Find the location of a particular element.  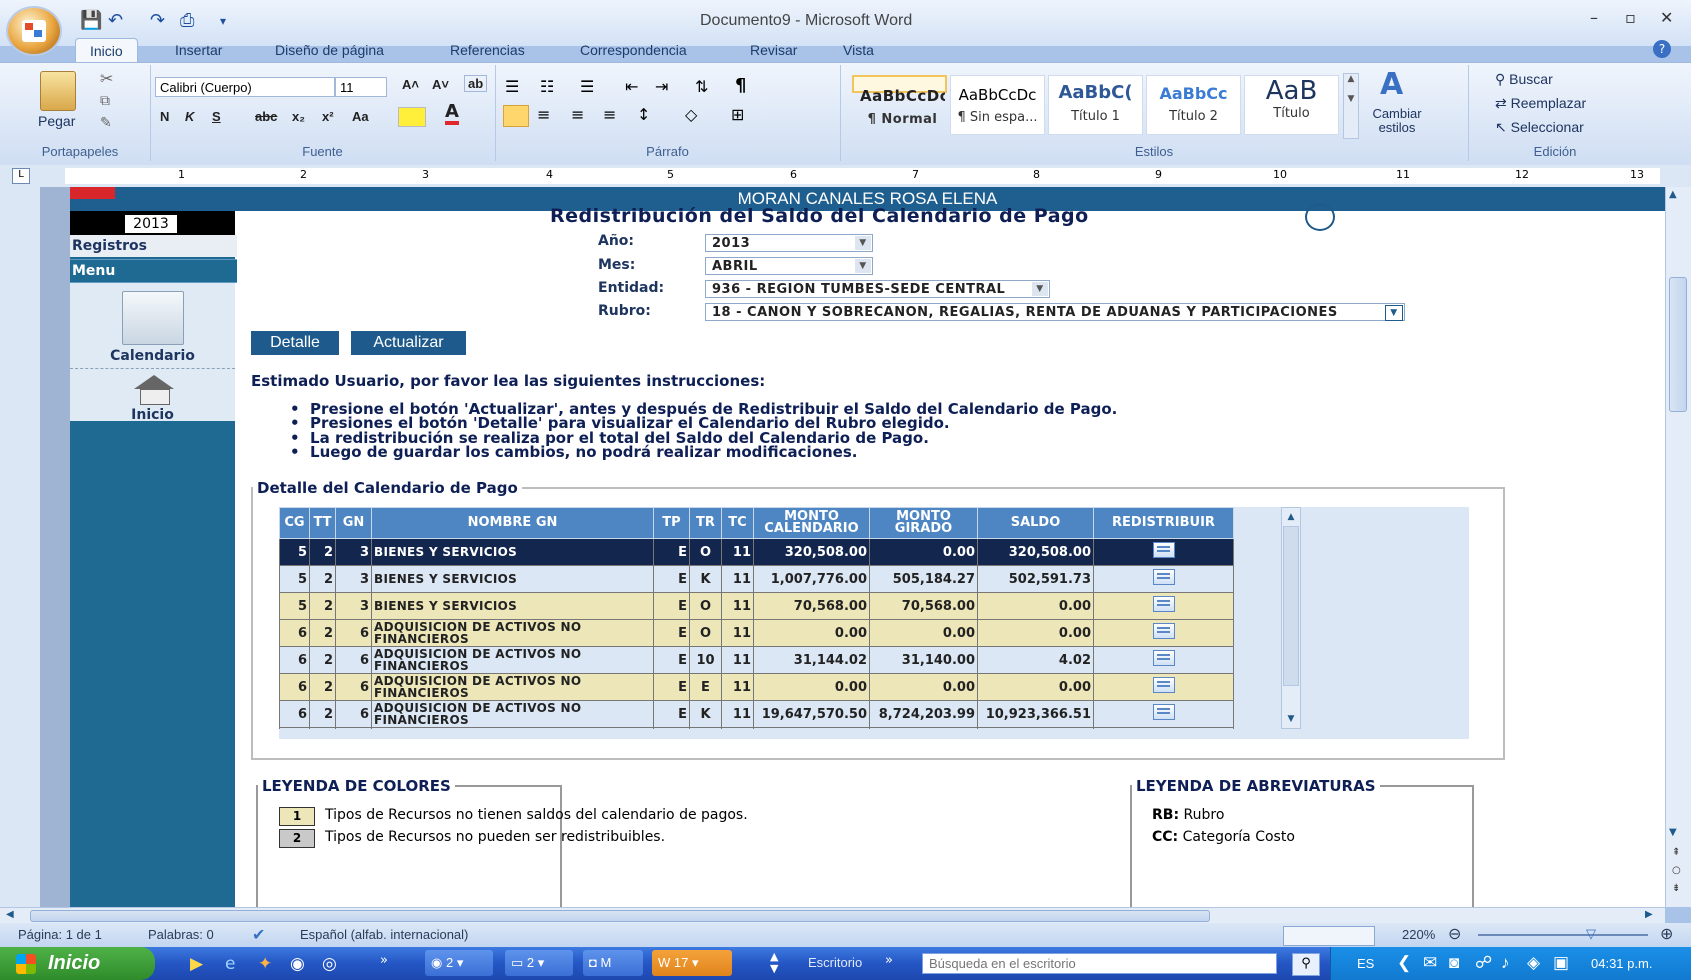

vertical-ruler is located at coordinates (20, 547).